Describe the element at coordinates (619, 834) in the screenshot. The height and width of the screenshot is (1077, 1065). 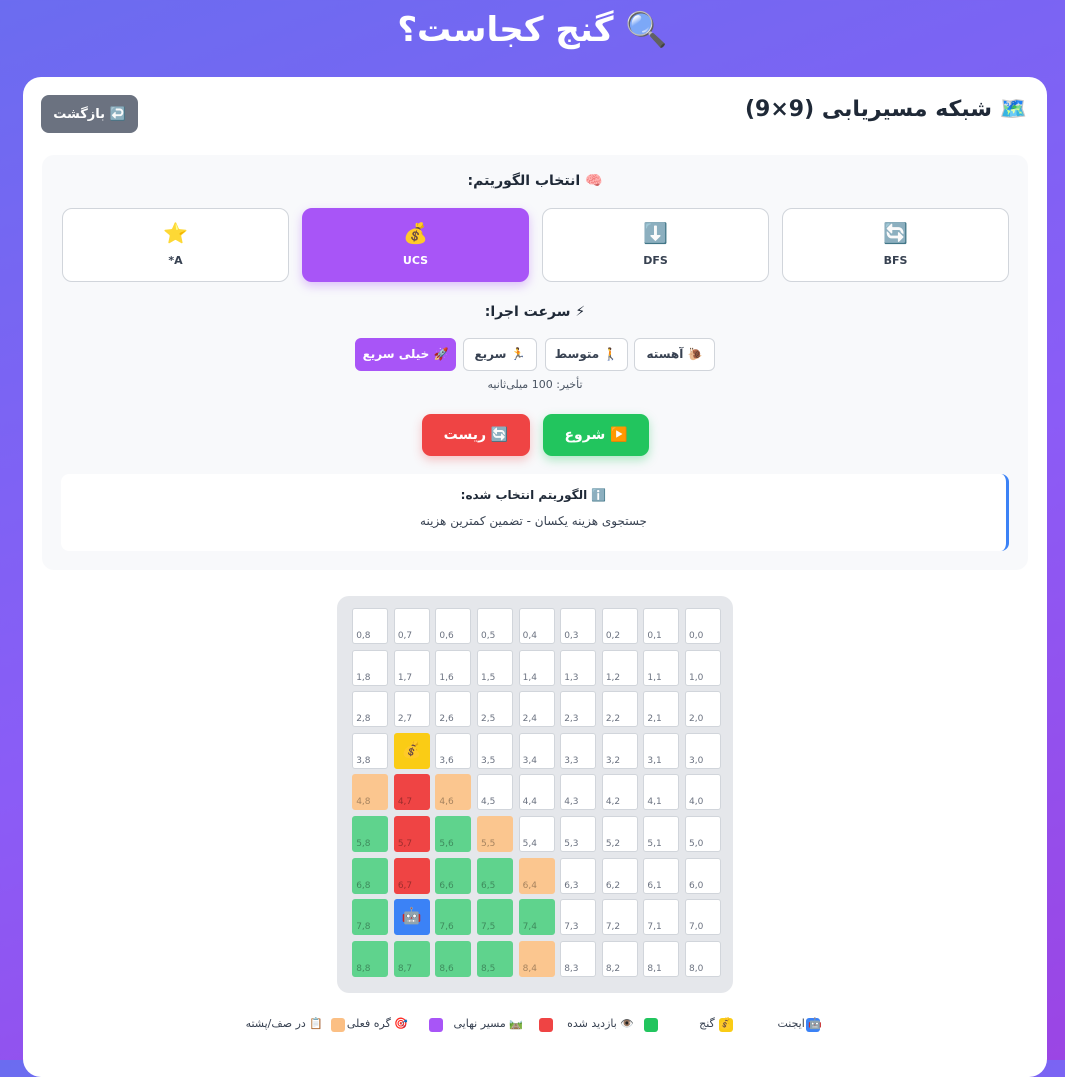
I see `grid-cell-5-2: 5,2` at that location.